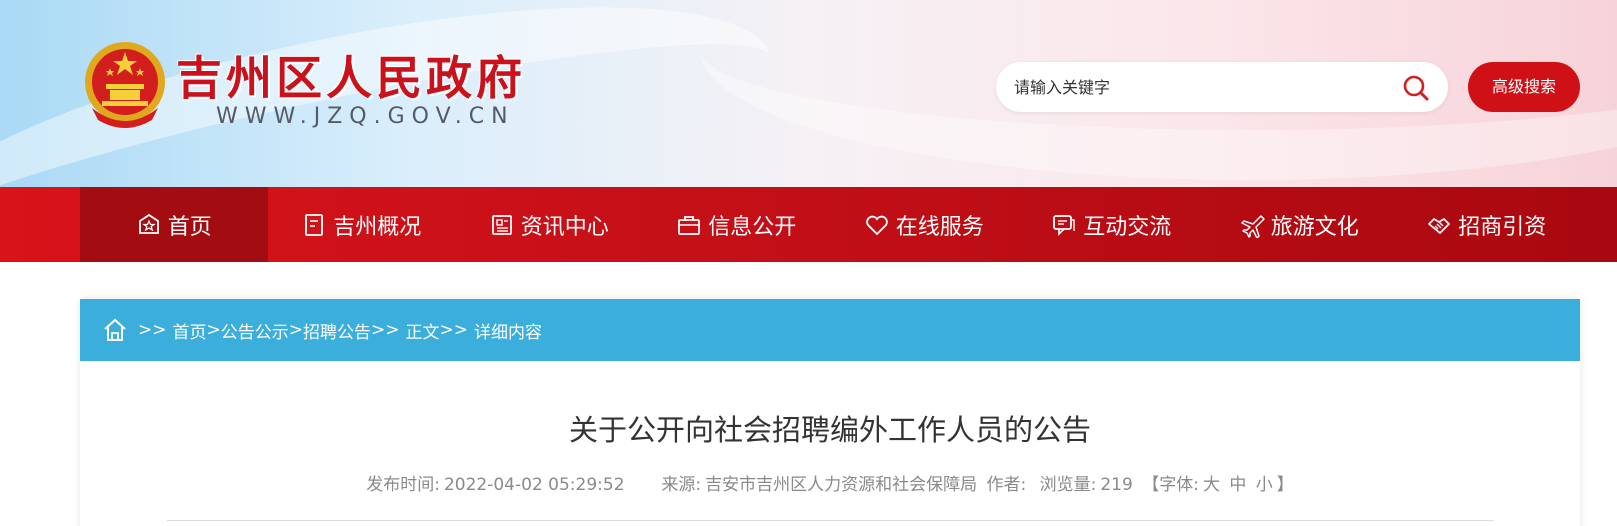 The image size is (1617, 526). I want to click on nav-item-label: 资讯中心, so click(564, 227).